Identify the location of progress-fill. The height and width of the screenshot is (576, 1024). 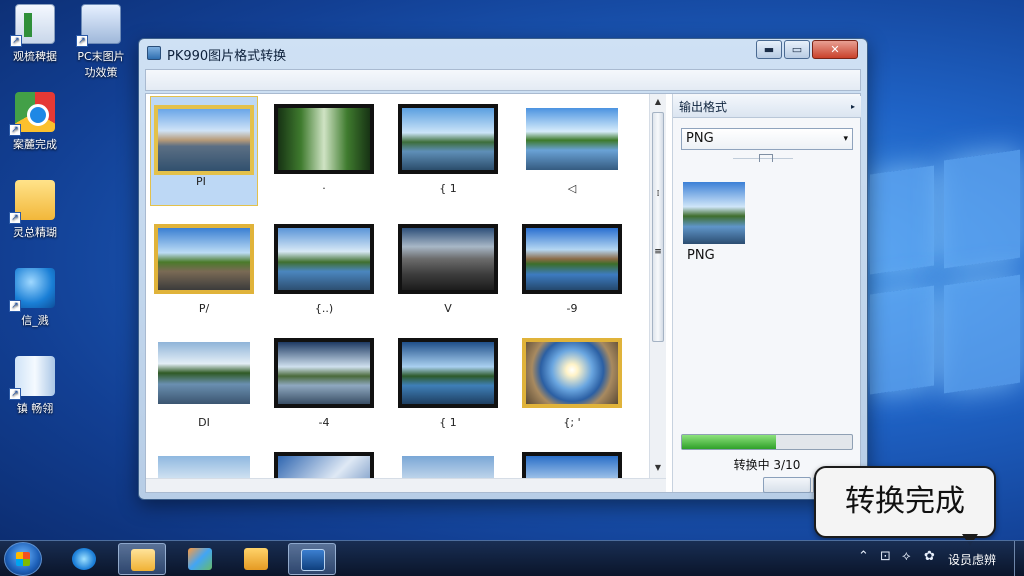
(729, 442).